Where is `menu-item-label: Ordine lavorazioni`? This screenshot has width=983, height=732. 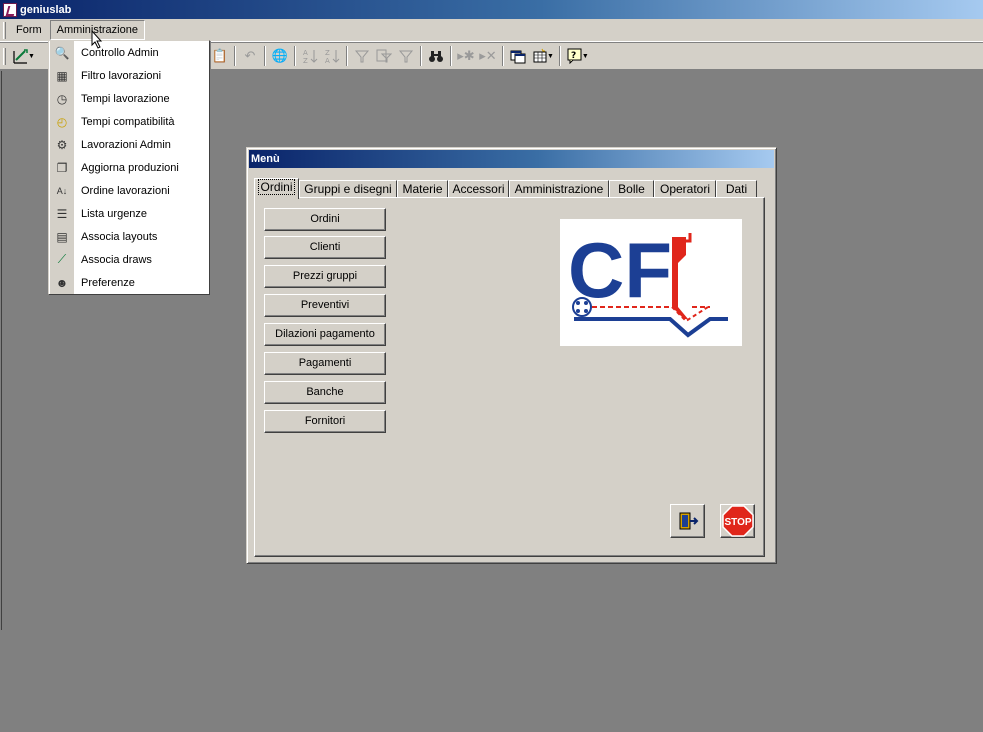
menu-item-label: Ordine lavorazioni is located at coordinates (125, 190).